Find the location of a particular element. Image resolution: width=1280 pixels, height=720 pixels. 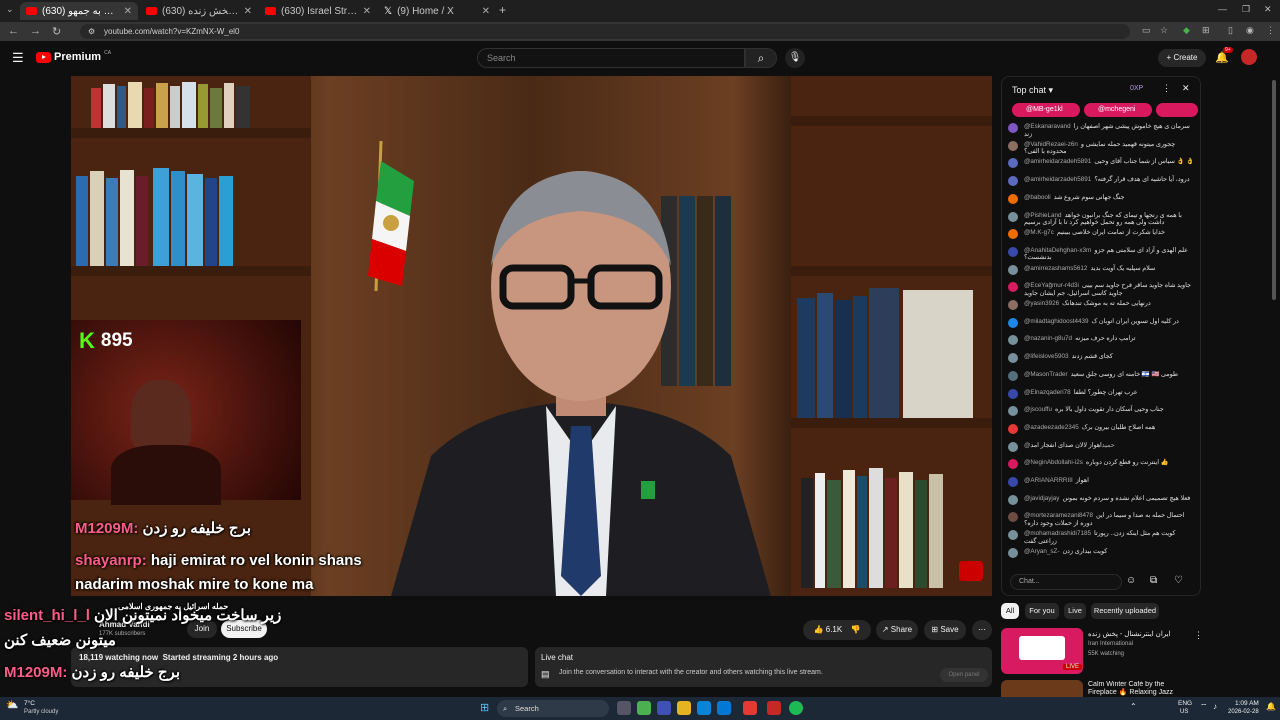

hamburger-menu-icon: ☰ is located at coordinates (18, 58).